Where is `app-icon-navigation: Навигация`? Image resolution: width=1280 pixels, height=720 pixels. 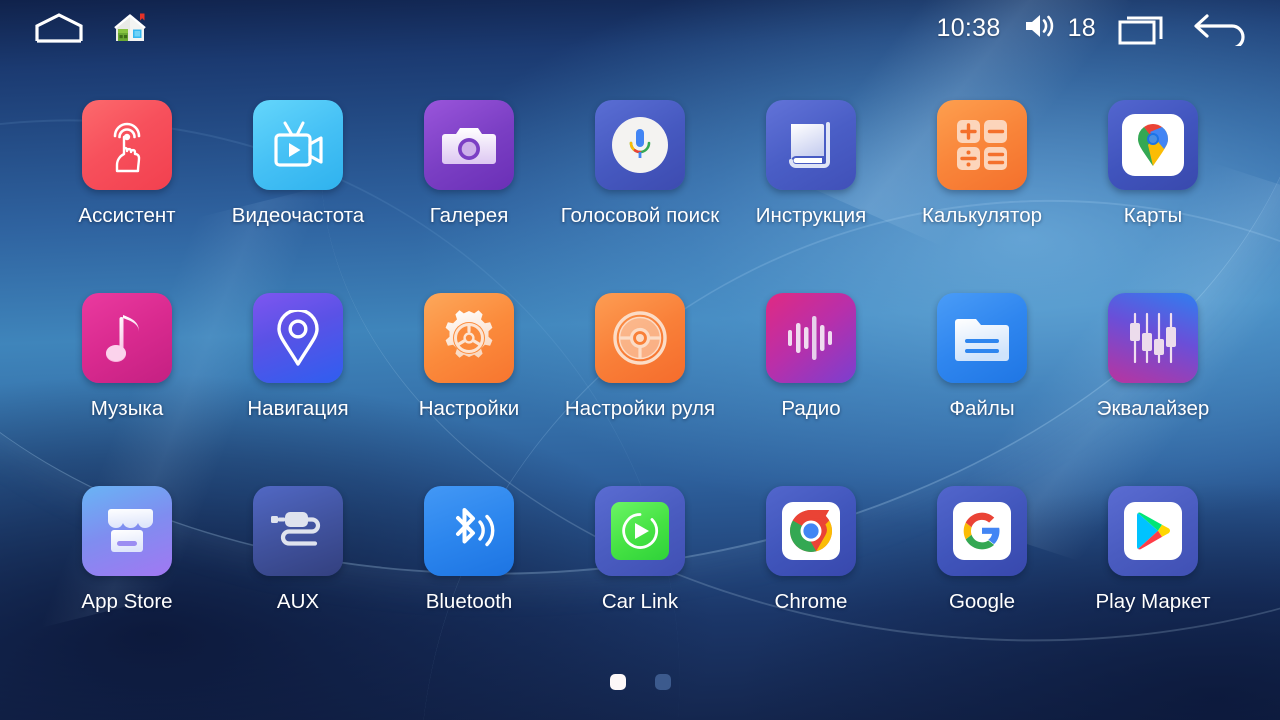 app-icon-navigation: Навигация is located at coordinates (298, 371).